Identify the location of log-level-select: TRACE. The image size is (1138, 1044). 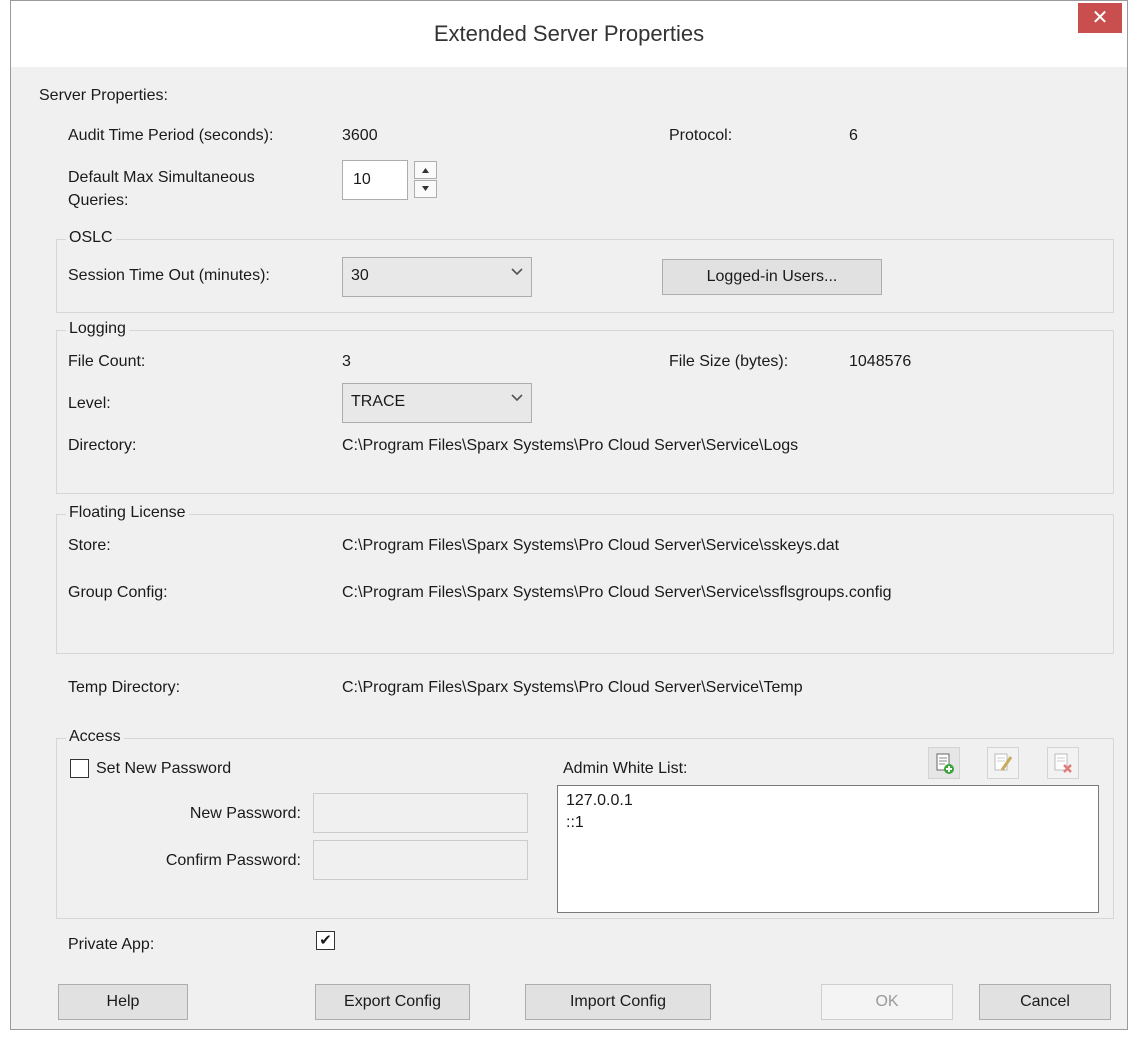
(437, 403).